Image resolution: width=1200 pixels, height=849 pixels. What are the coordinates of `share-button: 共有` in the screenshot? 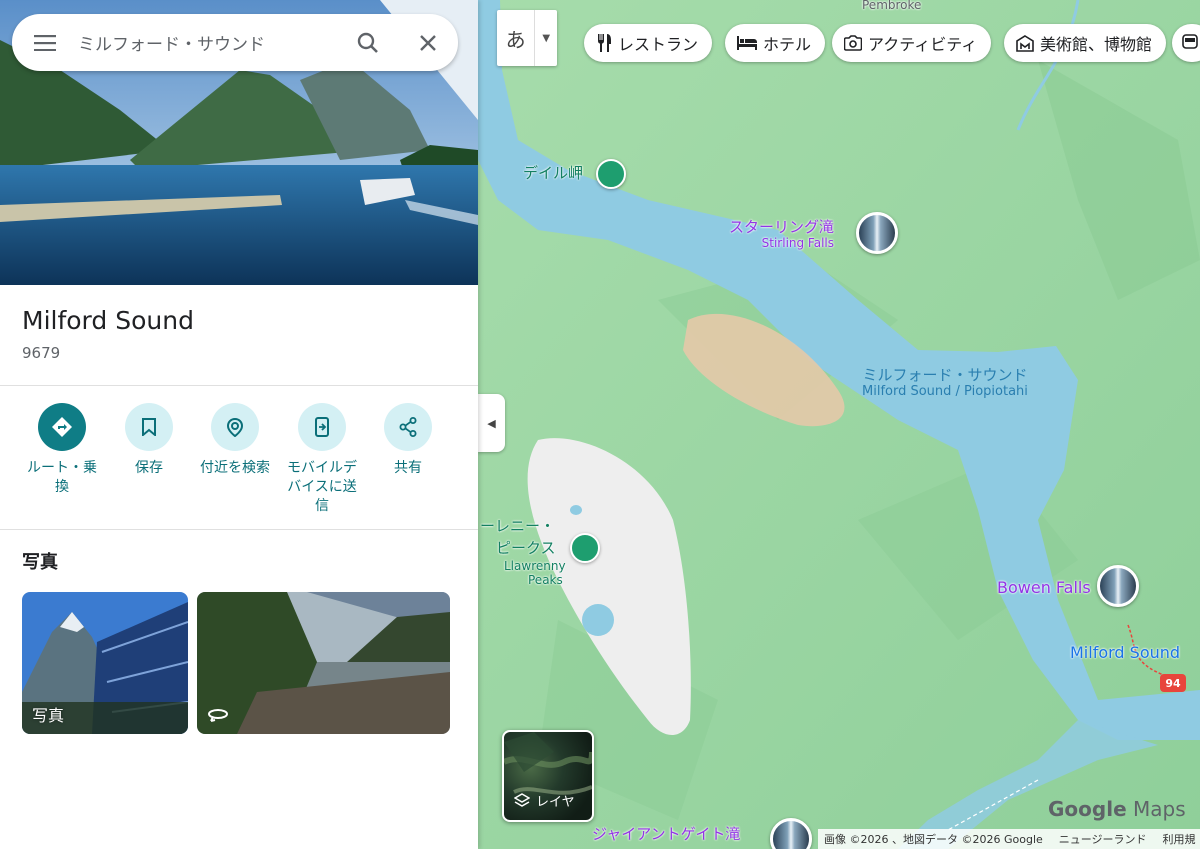 It's located at (408, 440).